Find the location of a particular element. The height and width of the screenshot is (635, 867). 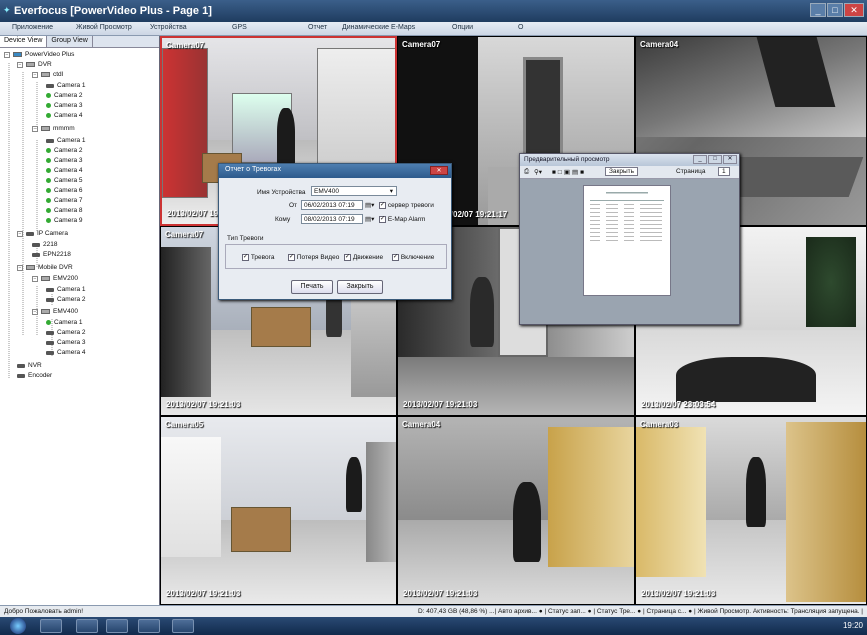

camera-timestamp: 2013/02/07 23:03:54 is located at coordinates (678, 404).